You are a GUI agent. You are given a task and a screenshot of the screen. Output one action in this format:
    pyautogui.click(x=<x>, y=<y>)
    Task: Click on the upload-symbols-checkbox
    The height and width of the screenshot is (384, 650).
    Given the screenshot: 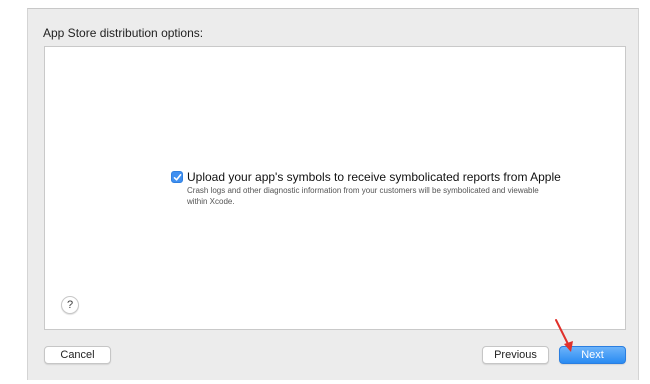 What is the action you would take?
    pyautogui.click(x=177, y=177)
    